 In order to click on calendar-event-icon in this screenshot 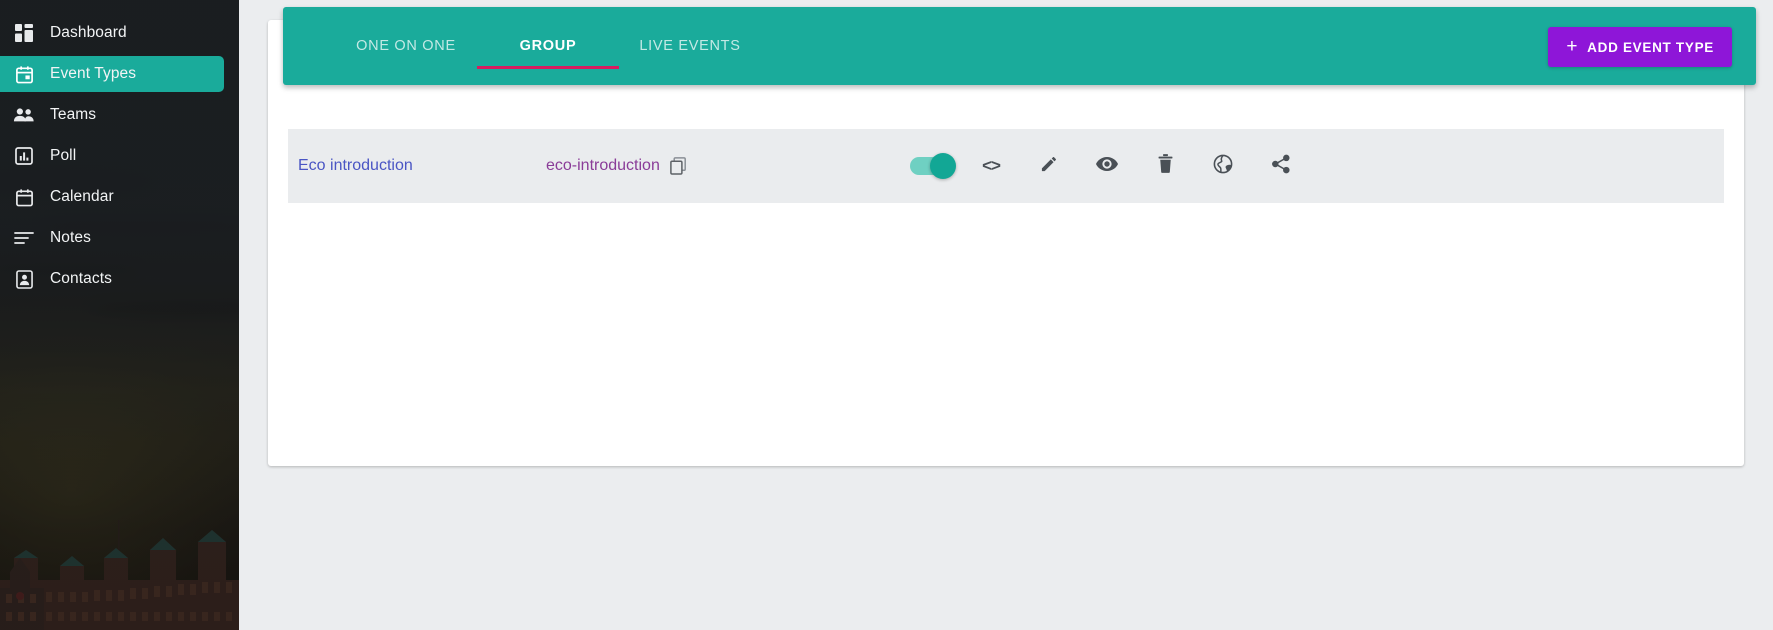, I will do `click(24, 74)`.